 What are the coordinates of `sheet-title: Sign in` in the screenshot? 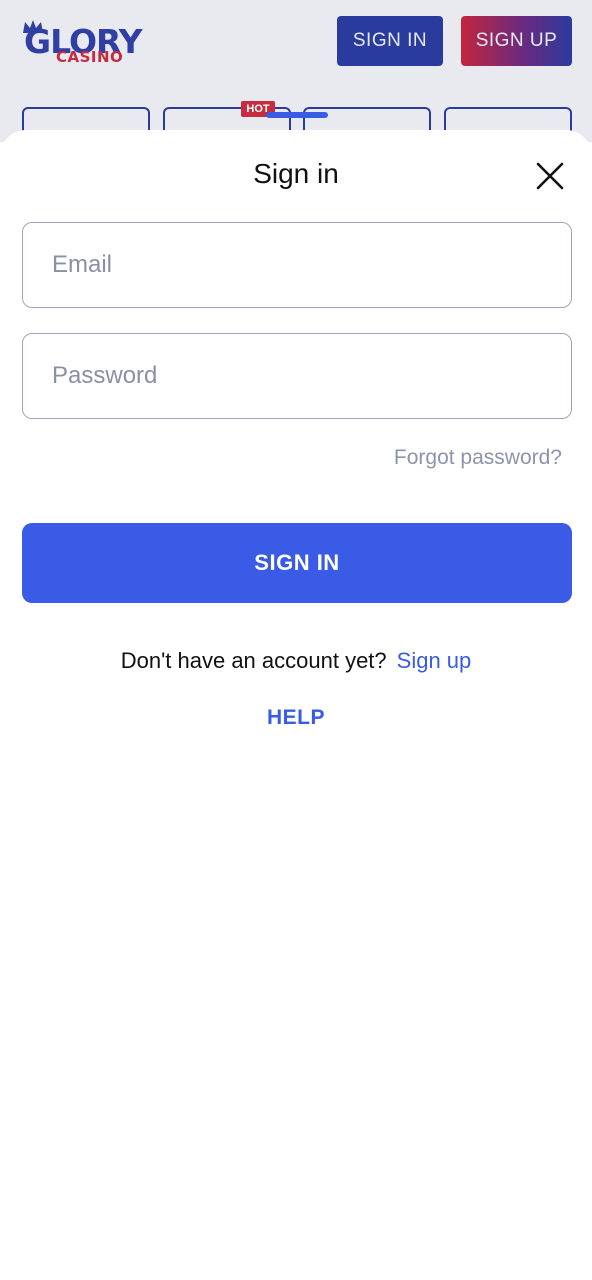 It's located at (296, 173).